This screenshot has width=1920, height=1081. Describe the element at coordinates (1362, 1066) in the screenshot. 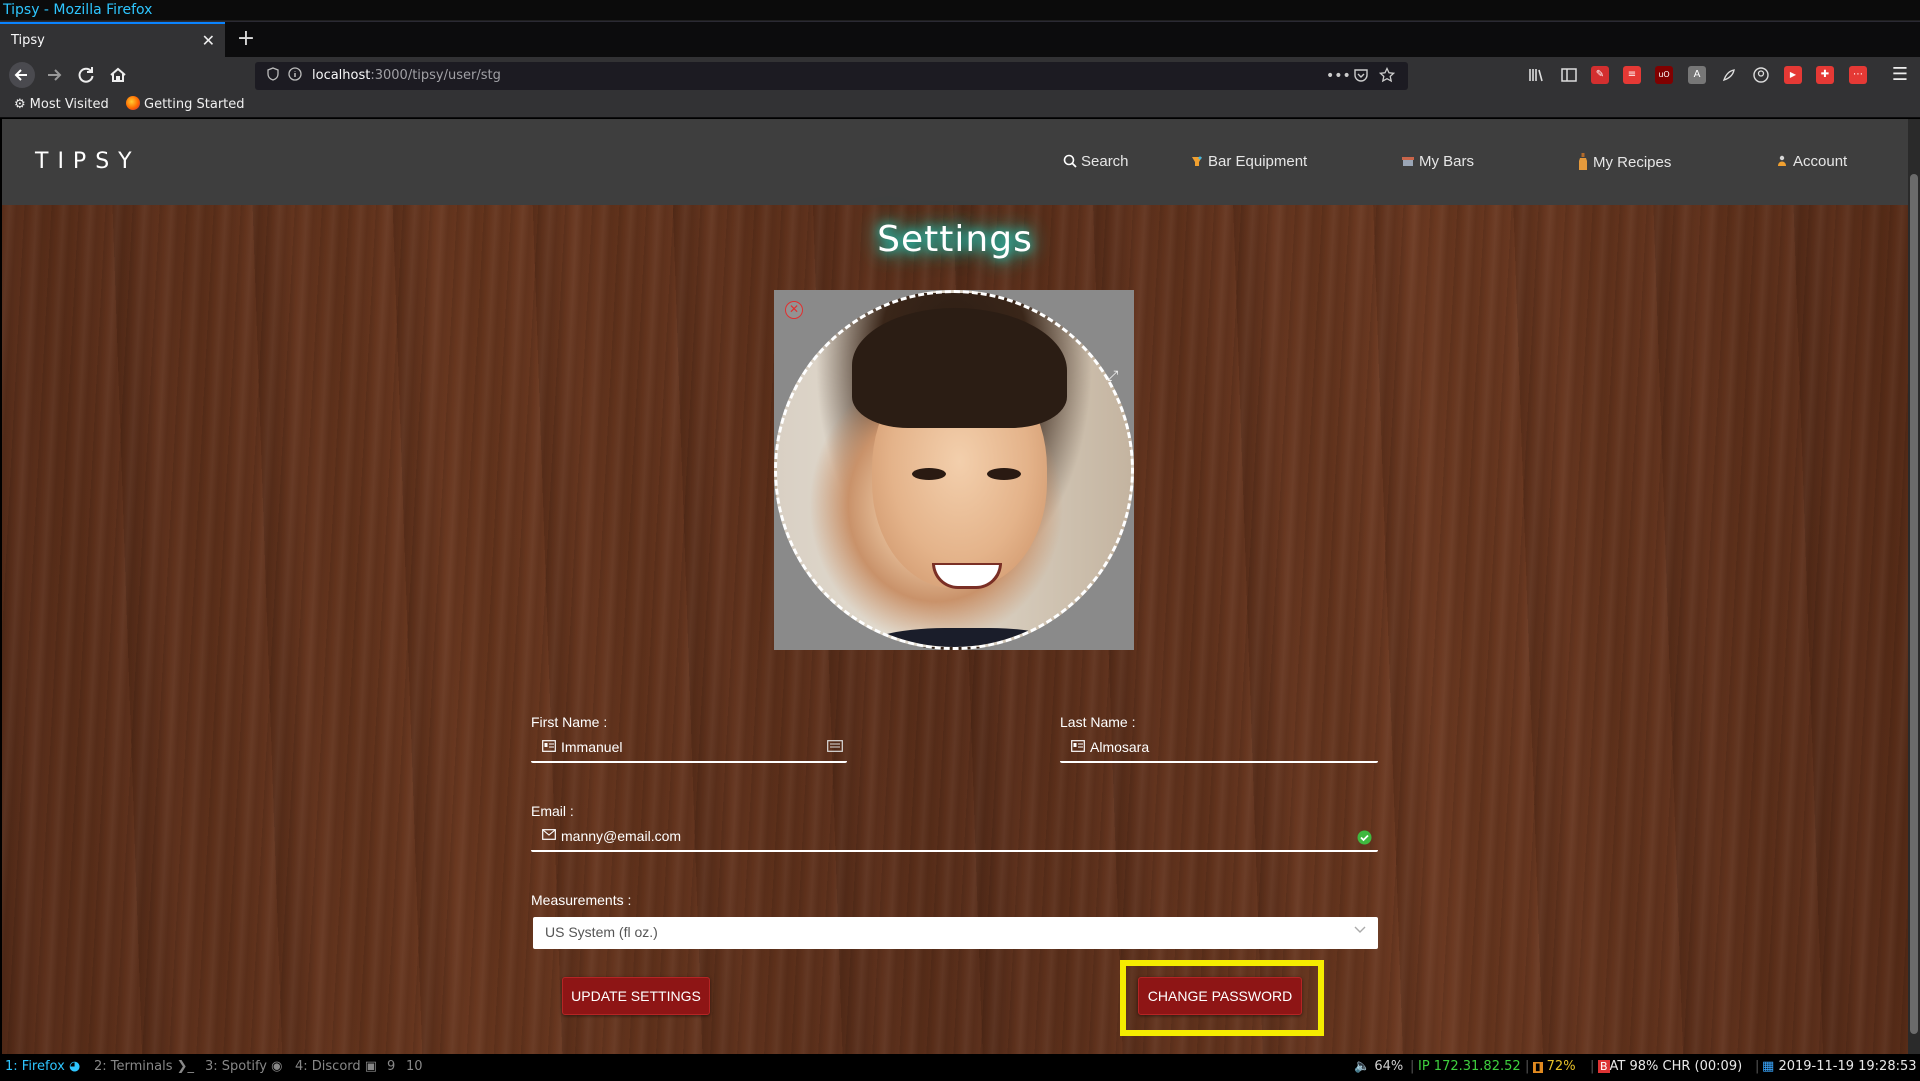

I see `speaker-icon: 🔈` at that location.